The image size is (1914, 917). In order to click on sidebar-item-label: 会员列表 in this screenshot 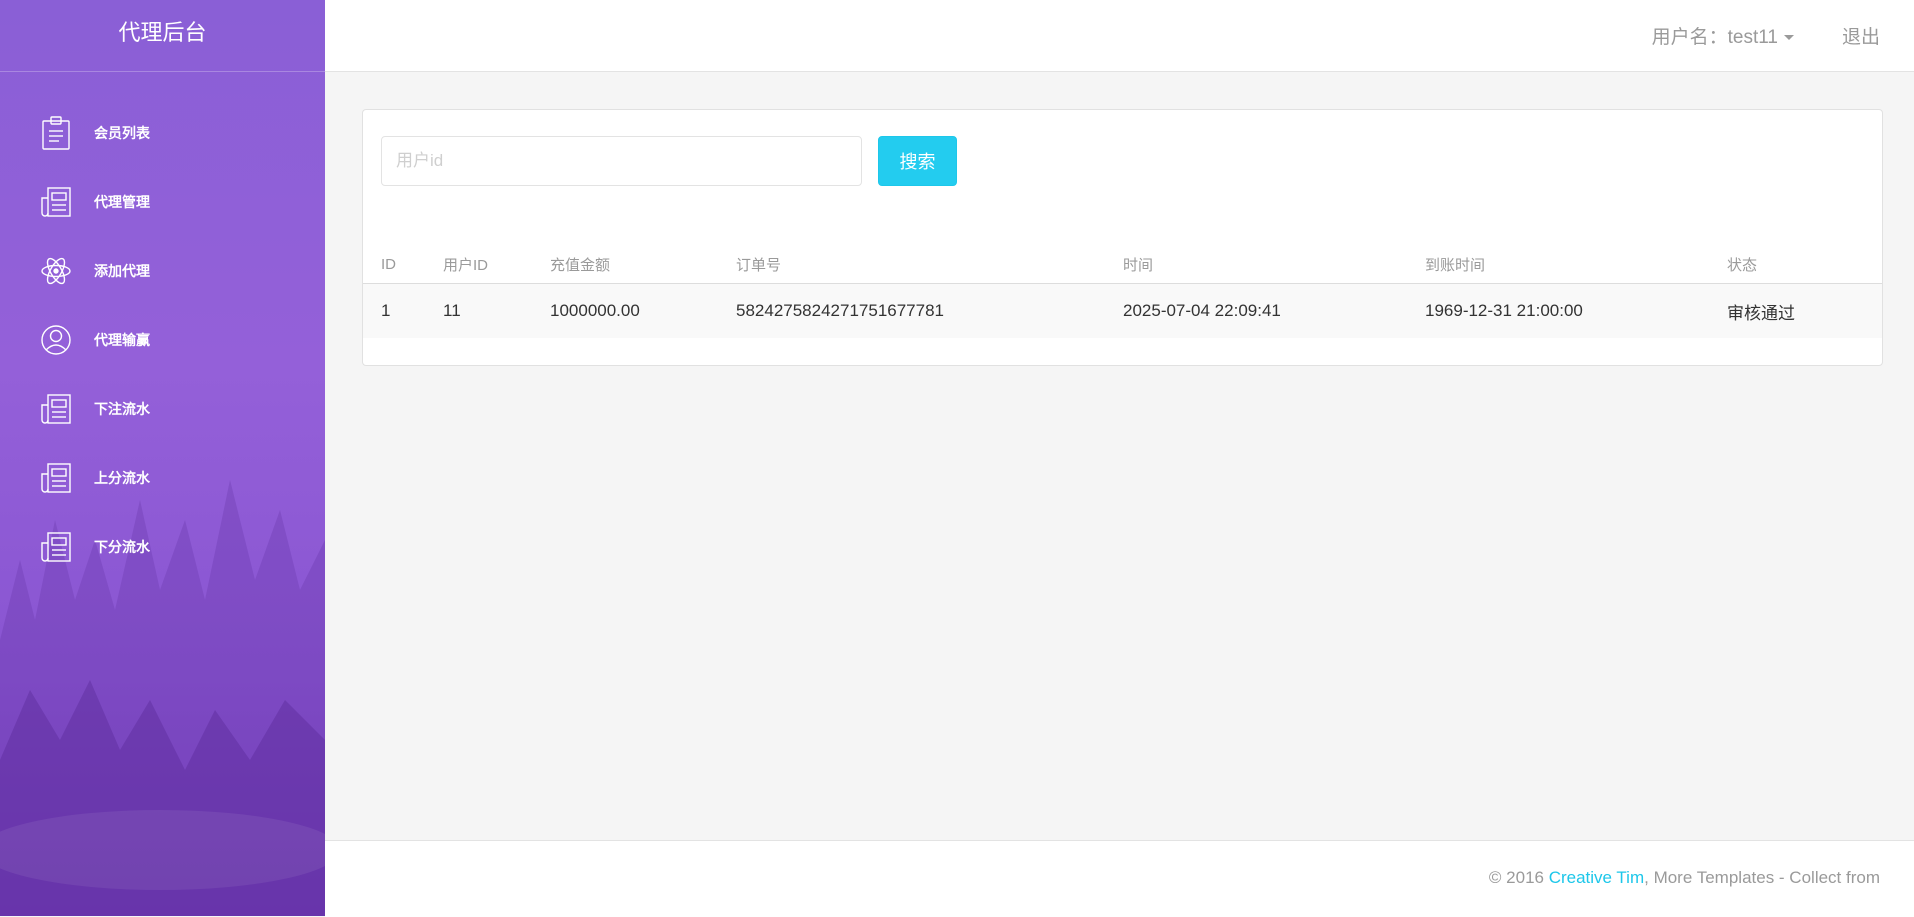, I will do `click(122, 132)`.